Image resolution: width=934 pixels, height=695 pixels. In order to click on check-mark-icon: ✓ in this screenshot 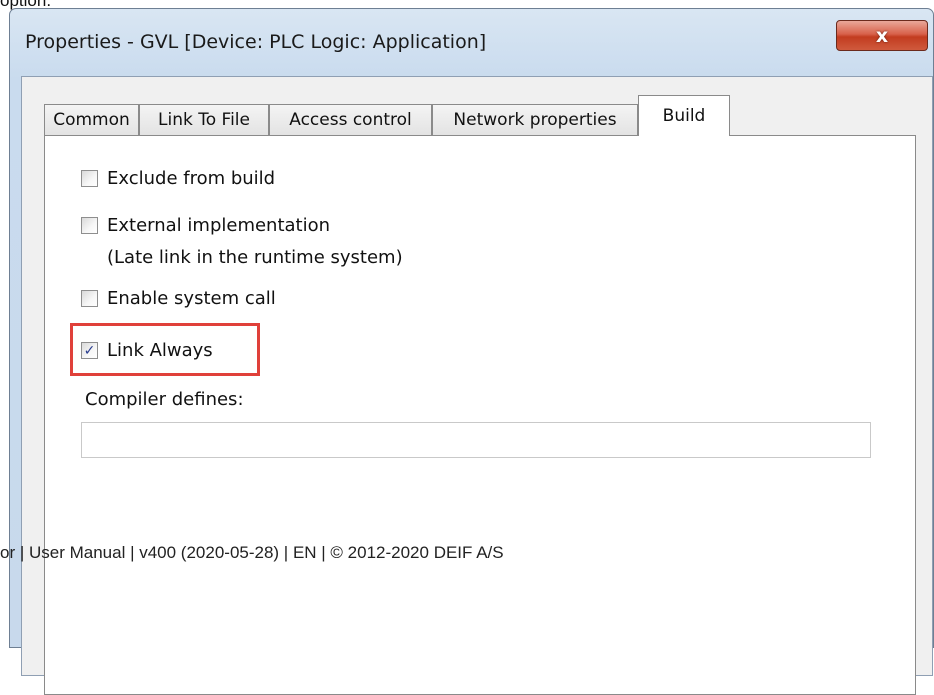, I will do `click(89, 350)`.